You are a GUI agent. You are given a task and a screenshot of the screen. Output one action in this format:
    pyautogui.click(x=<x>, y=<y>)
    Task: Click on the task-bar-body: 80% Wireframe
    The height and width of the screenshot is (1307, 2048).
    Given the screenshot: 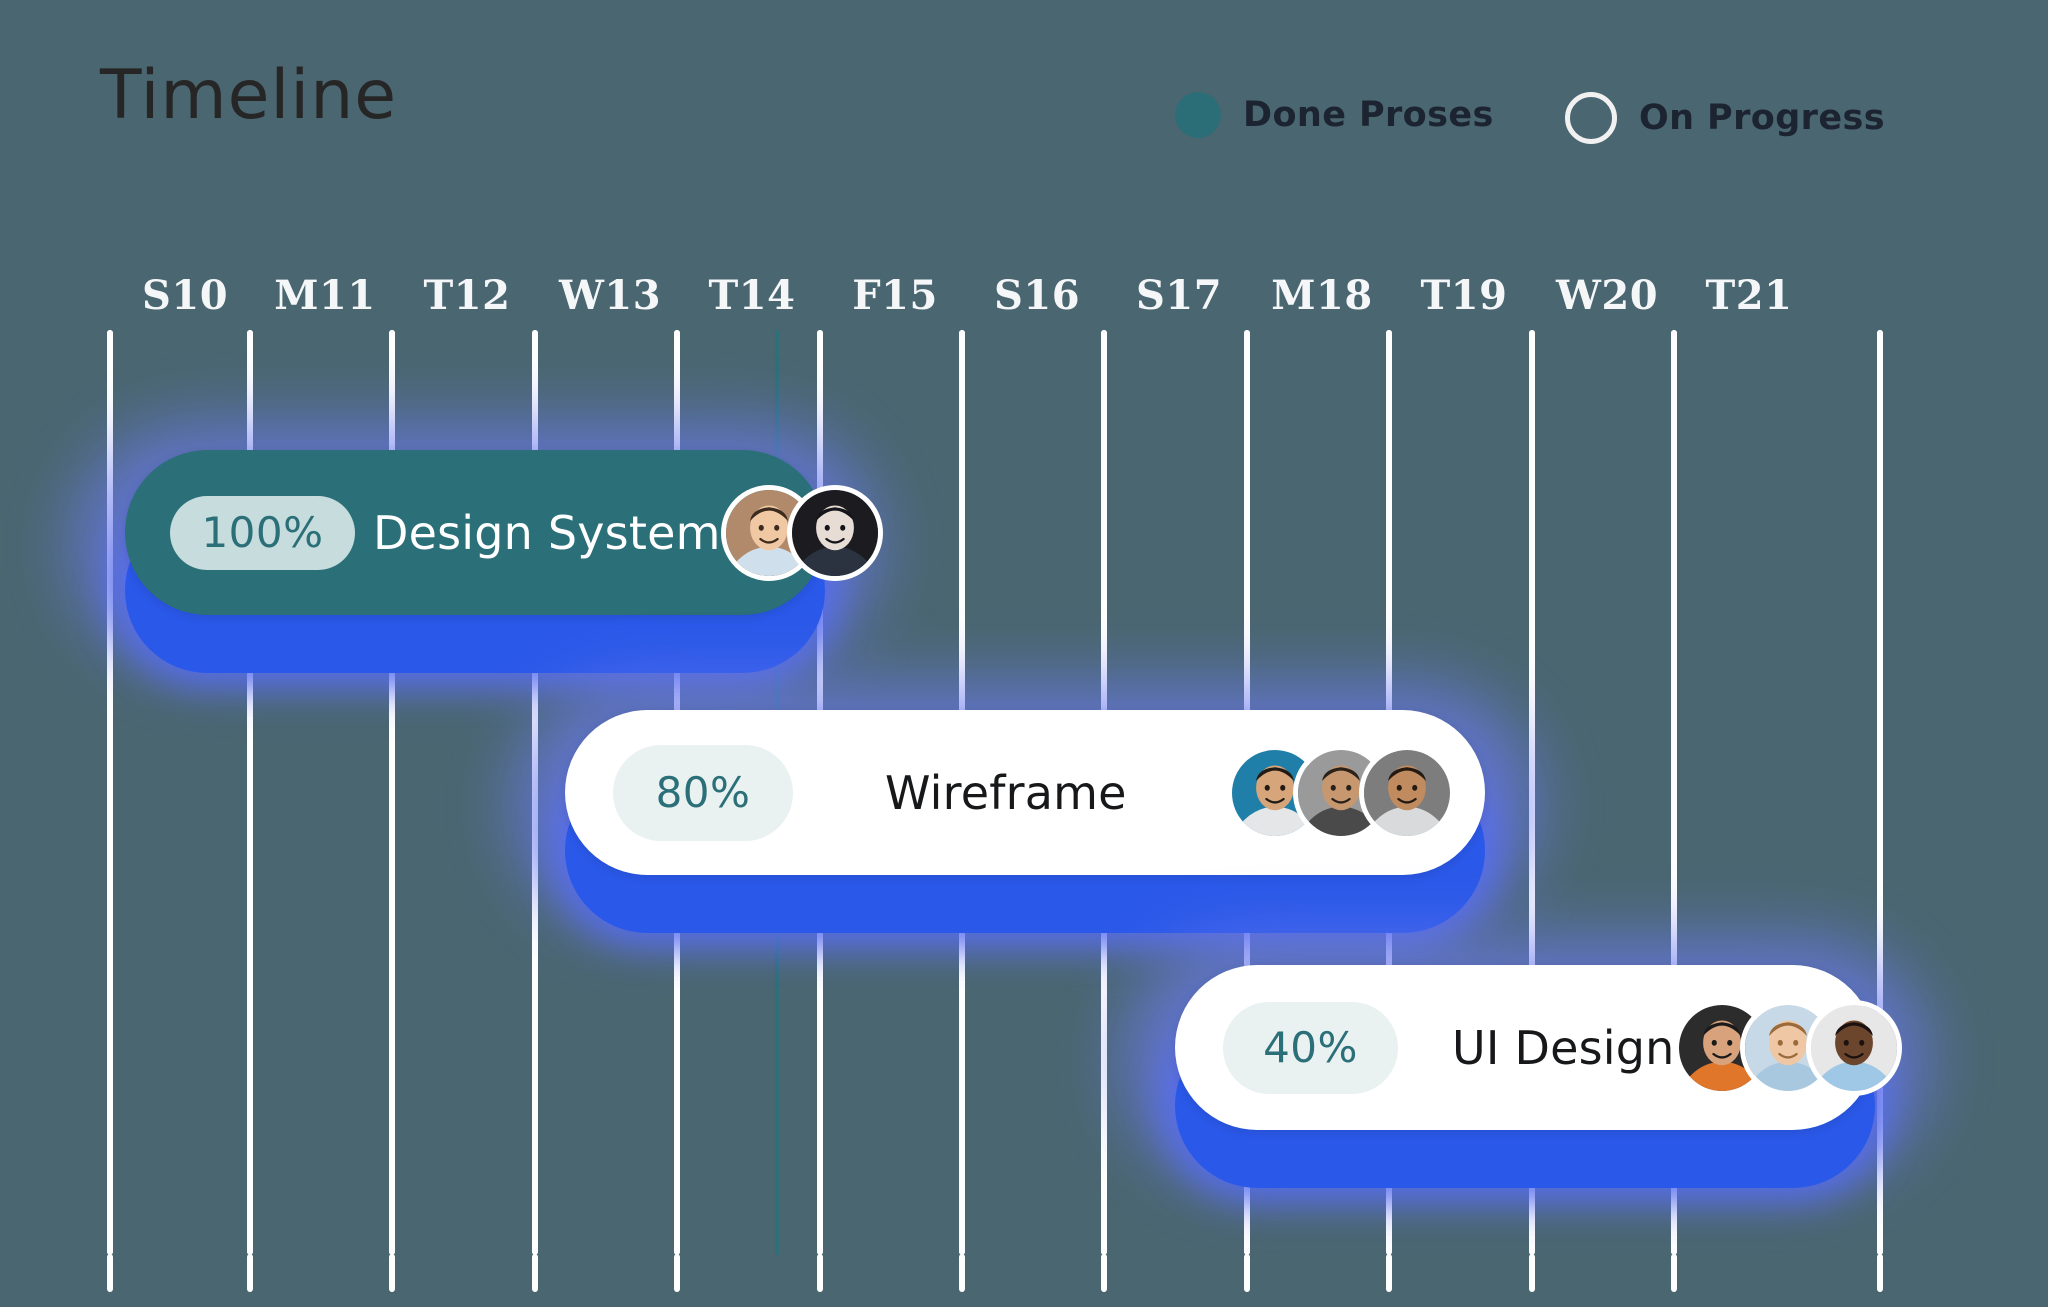 What is the action you would take?
    pyautogui.click(x=1025, y=792)
    